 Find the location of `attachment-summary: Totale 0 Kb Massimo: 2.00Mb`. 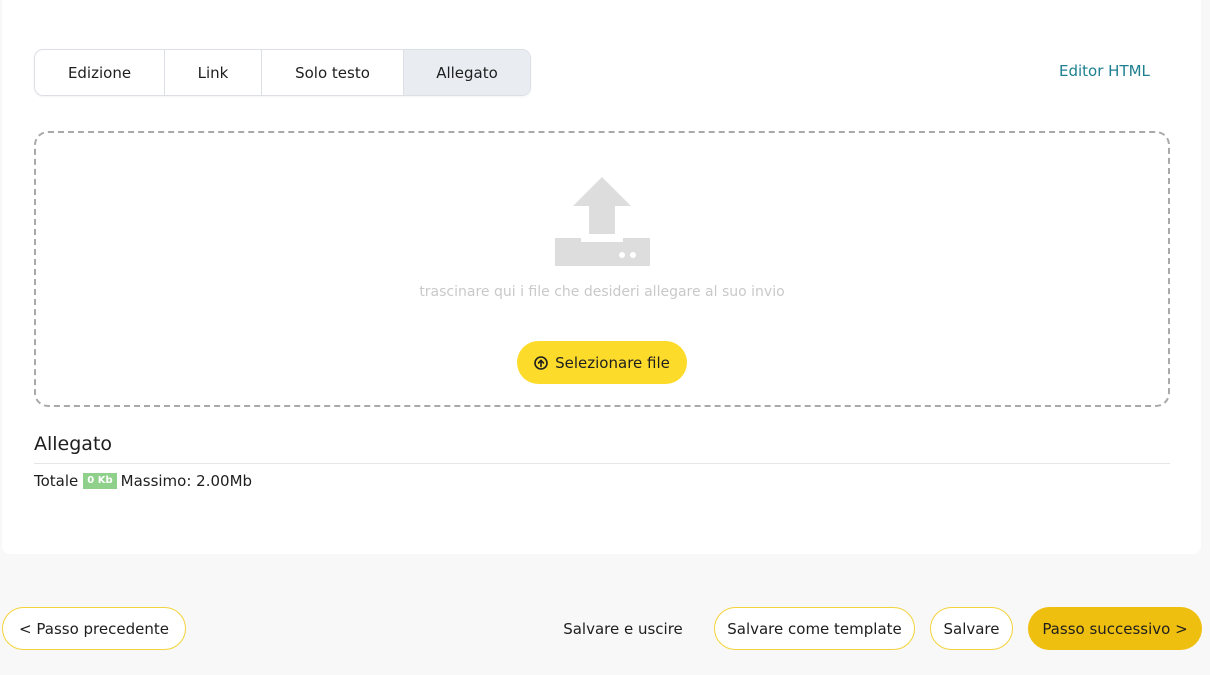

attachment-summary: Totale 0 Kb Massimo: 2.00Mb is located at coordinates (143, 481).